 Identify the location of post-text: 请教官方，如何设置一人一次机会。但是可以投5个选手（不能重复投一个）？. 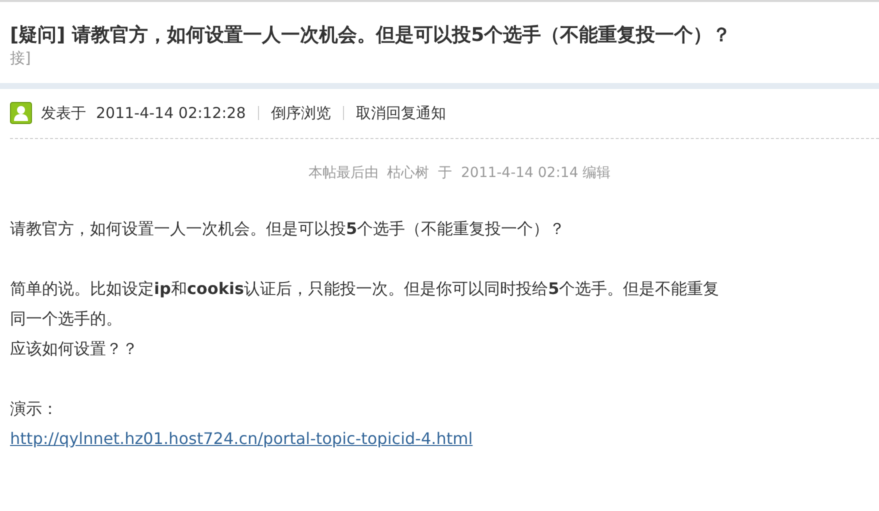
(288, 228).